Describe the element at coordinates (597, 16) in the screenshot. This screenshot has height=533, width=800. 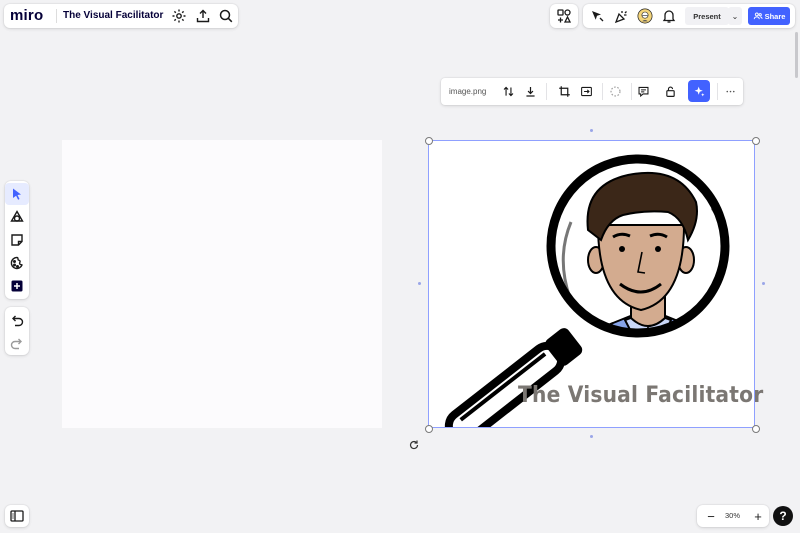
I see `cursor-reaction-icon` at that location.